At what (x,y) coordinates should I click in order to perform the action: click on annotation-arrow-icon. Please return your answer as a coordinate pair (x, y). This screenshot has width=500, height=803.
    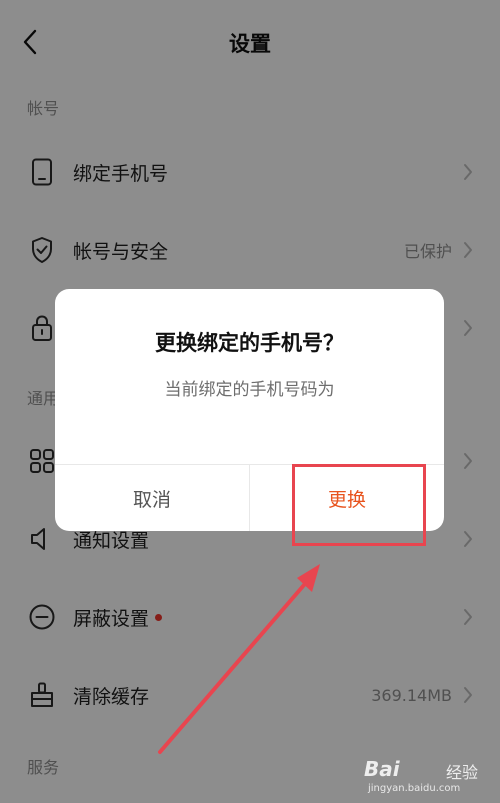
    Looking at the image, I should click on (239, 659).